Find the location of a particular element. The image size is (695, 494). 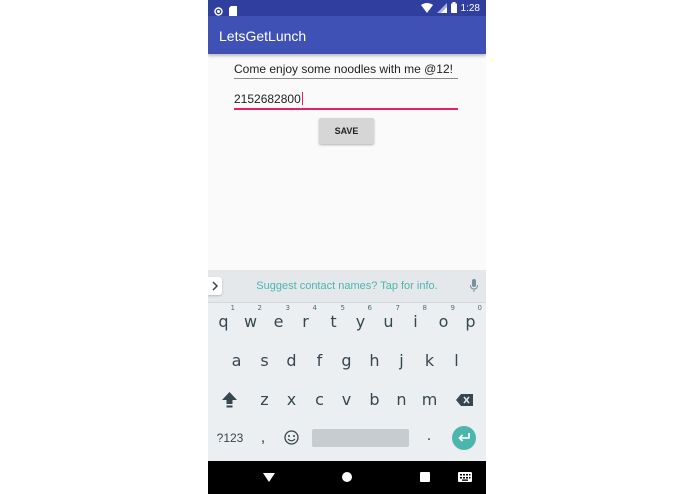

keyboard-icon is located at coordinates (465, 477).